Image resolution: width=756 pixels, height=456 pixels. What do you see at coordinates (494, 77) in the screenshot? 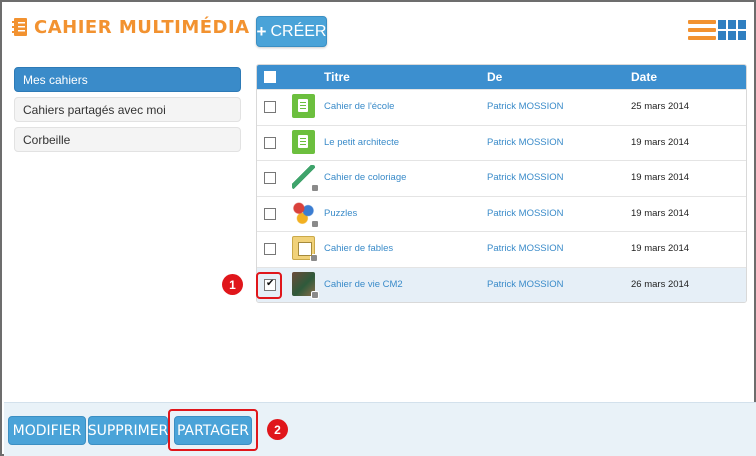
I see `column-header-from: De` at bounding box center [494, 77].